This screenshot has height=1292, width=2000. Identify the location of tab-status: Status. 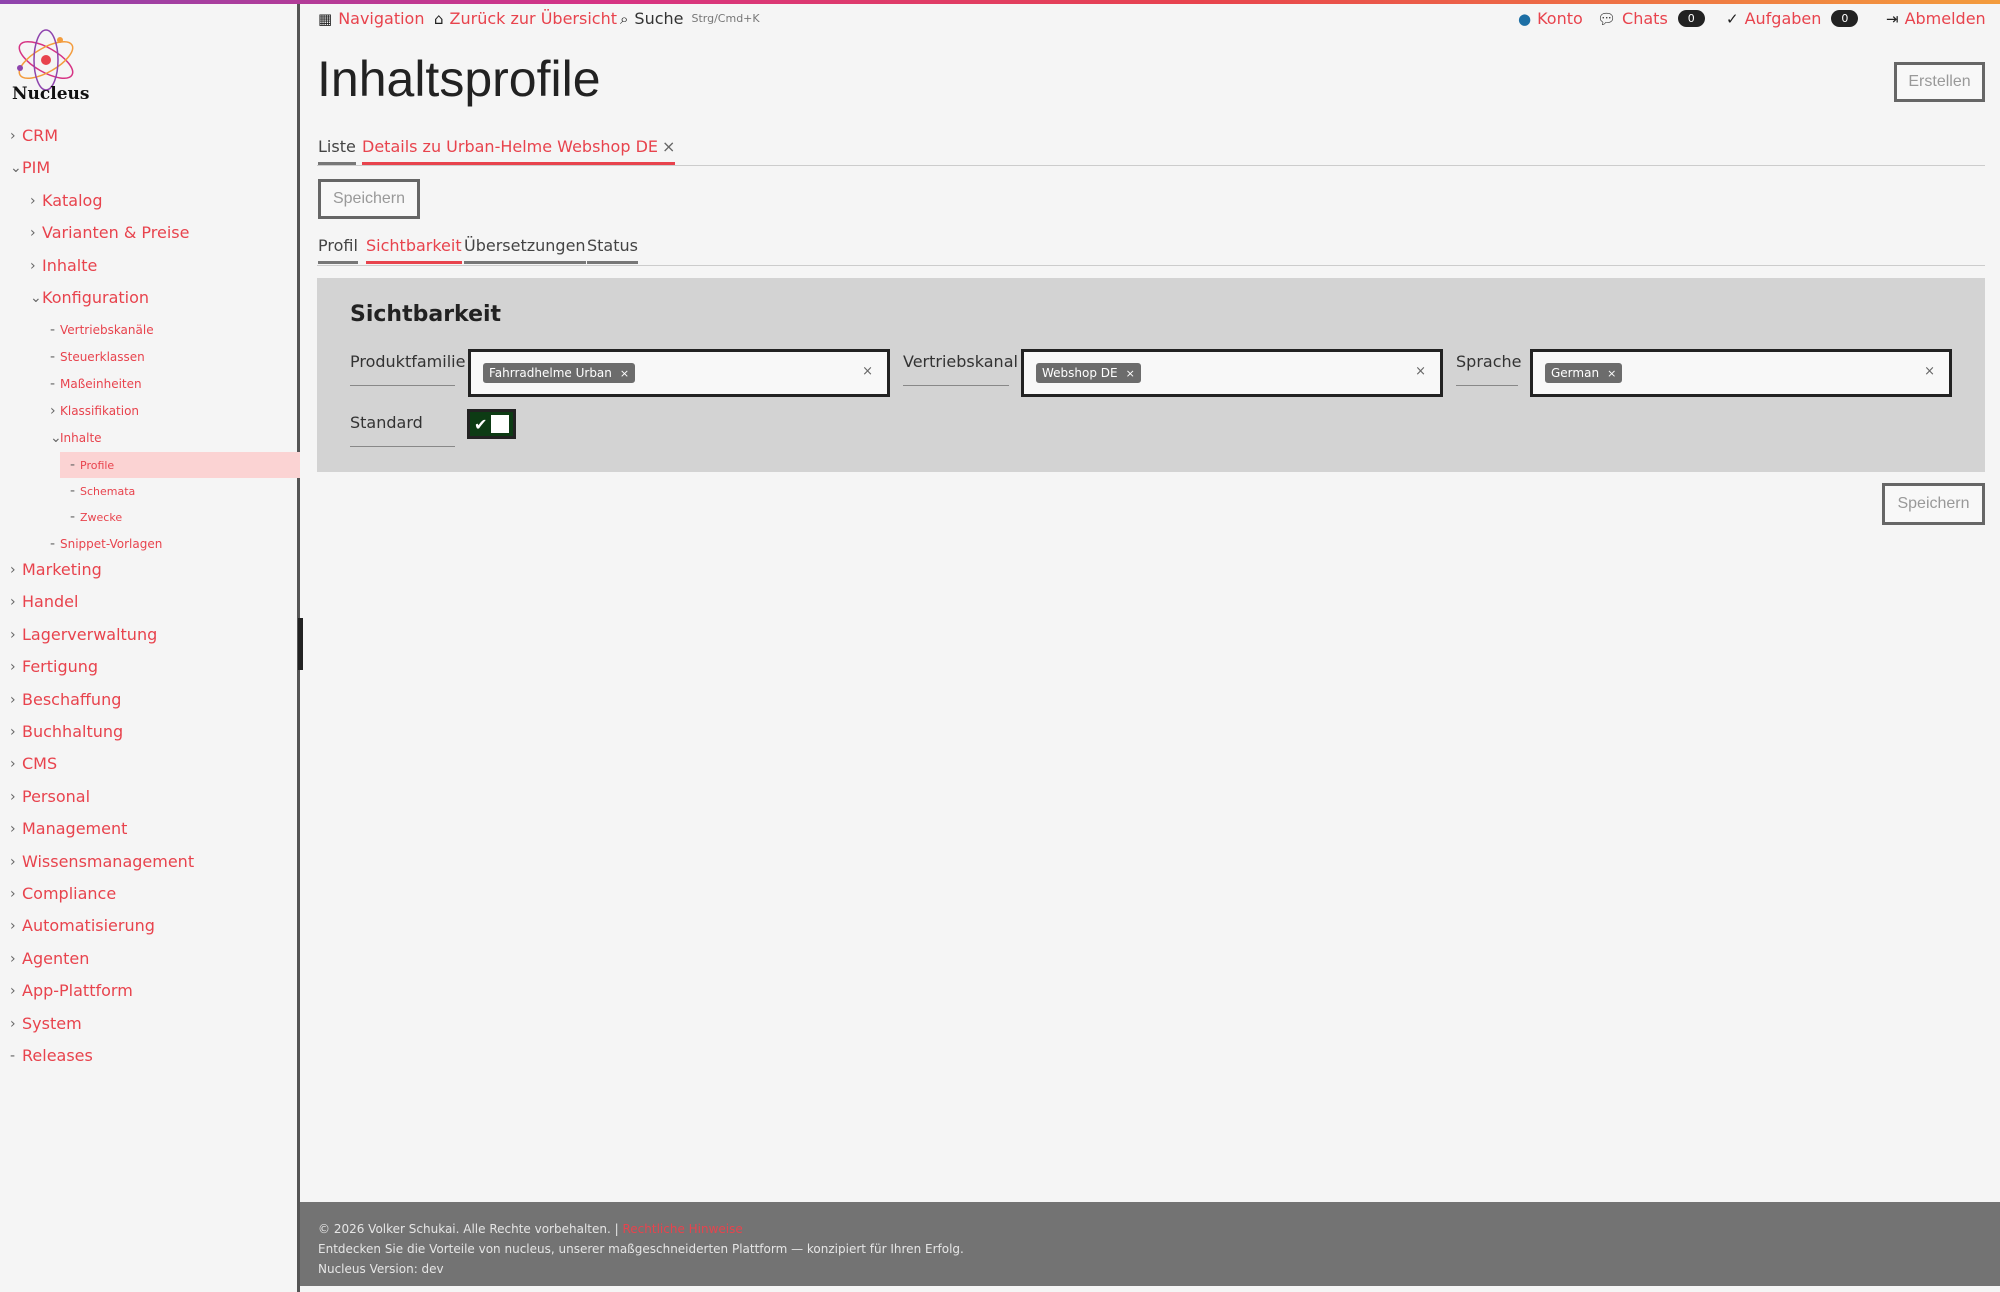
(612, 250).